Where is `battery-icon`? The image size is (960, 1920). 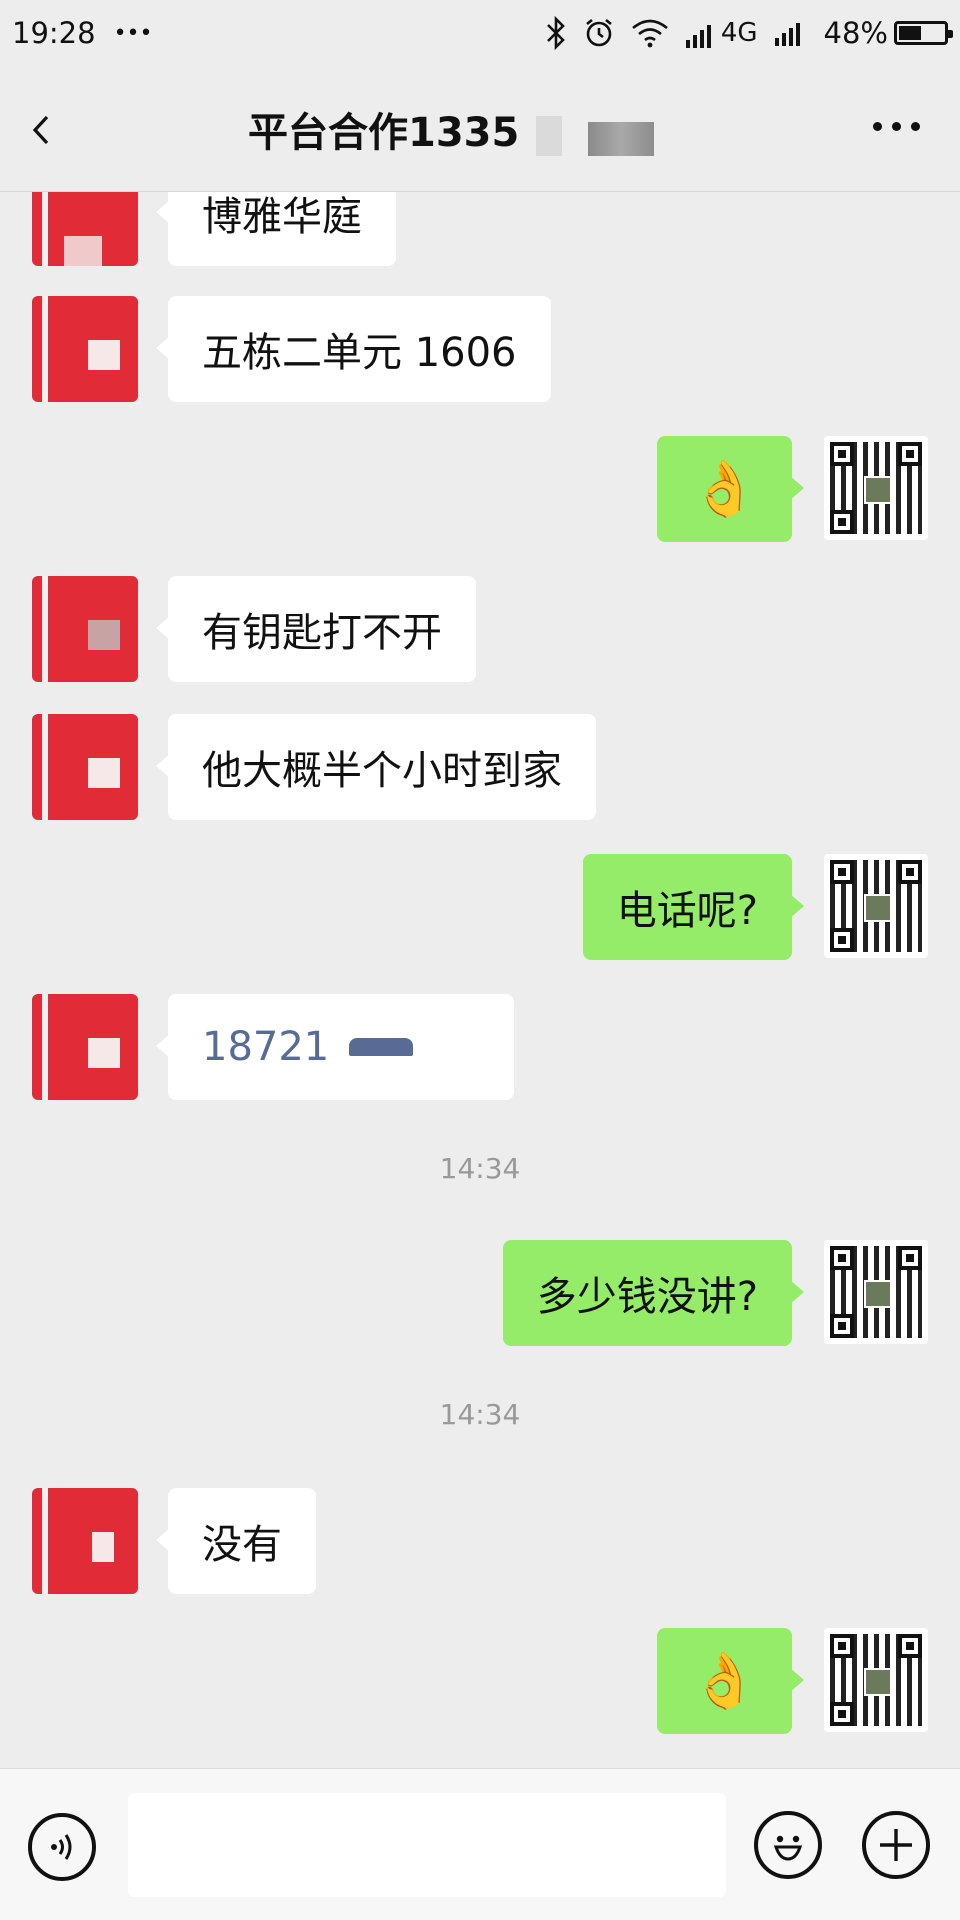 battery-icon is located at coordinates (923, 33).